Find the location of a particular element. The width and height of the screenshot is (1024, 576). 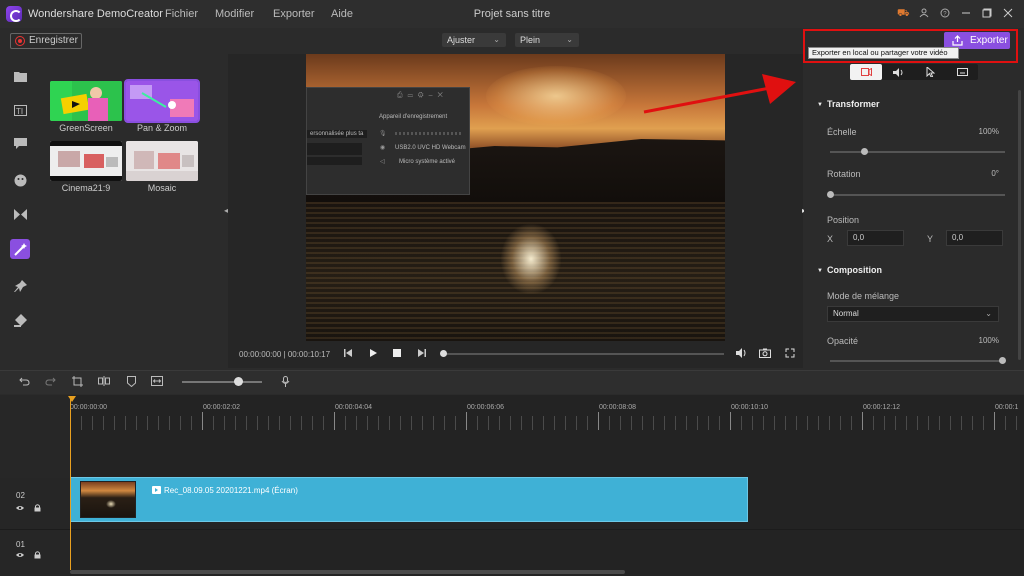

opacity-value: 100% is located at coordinates (988, 340).